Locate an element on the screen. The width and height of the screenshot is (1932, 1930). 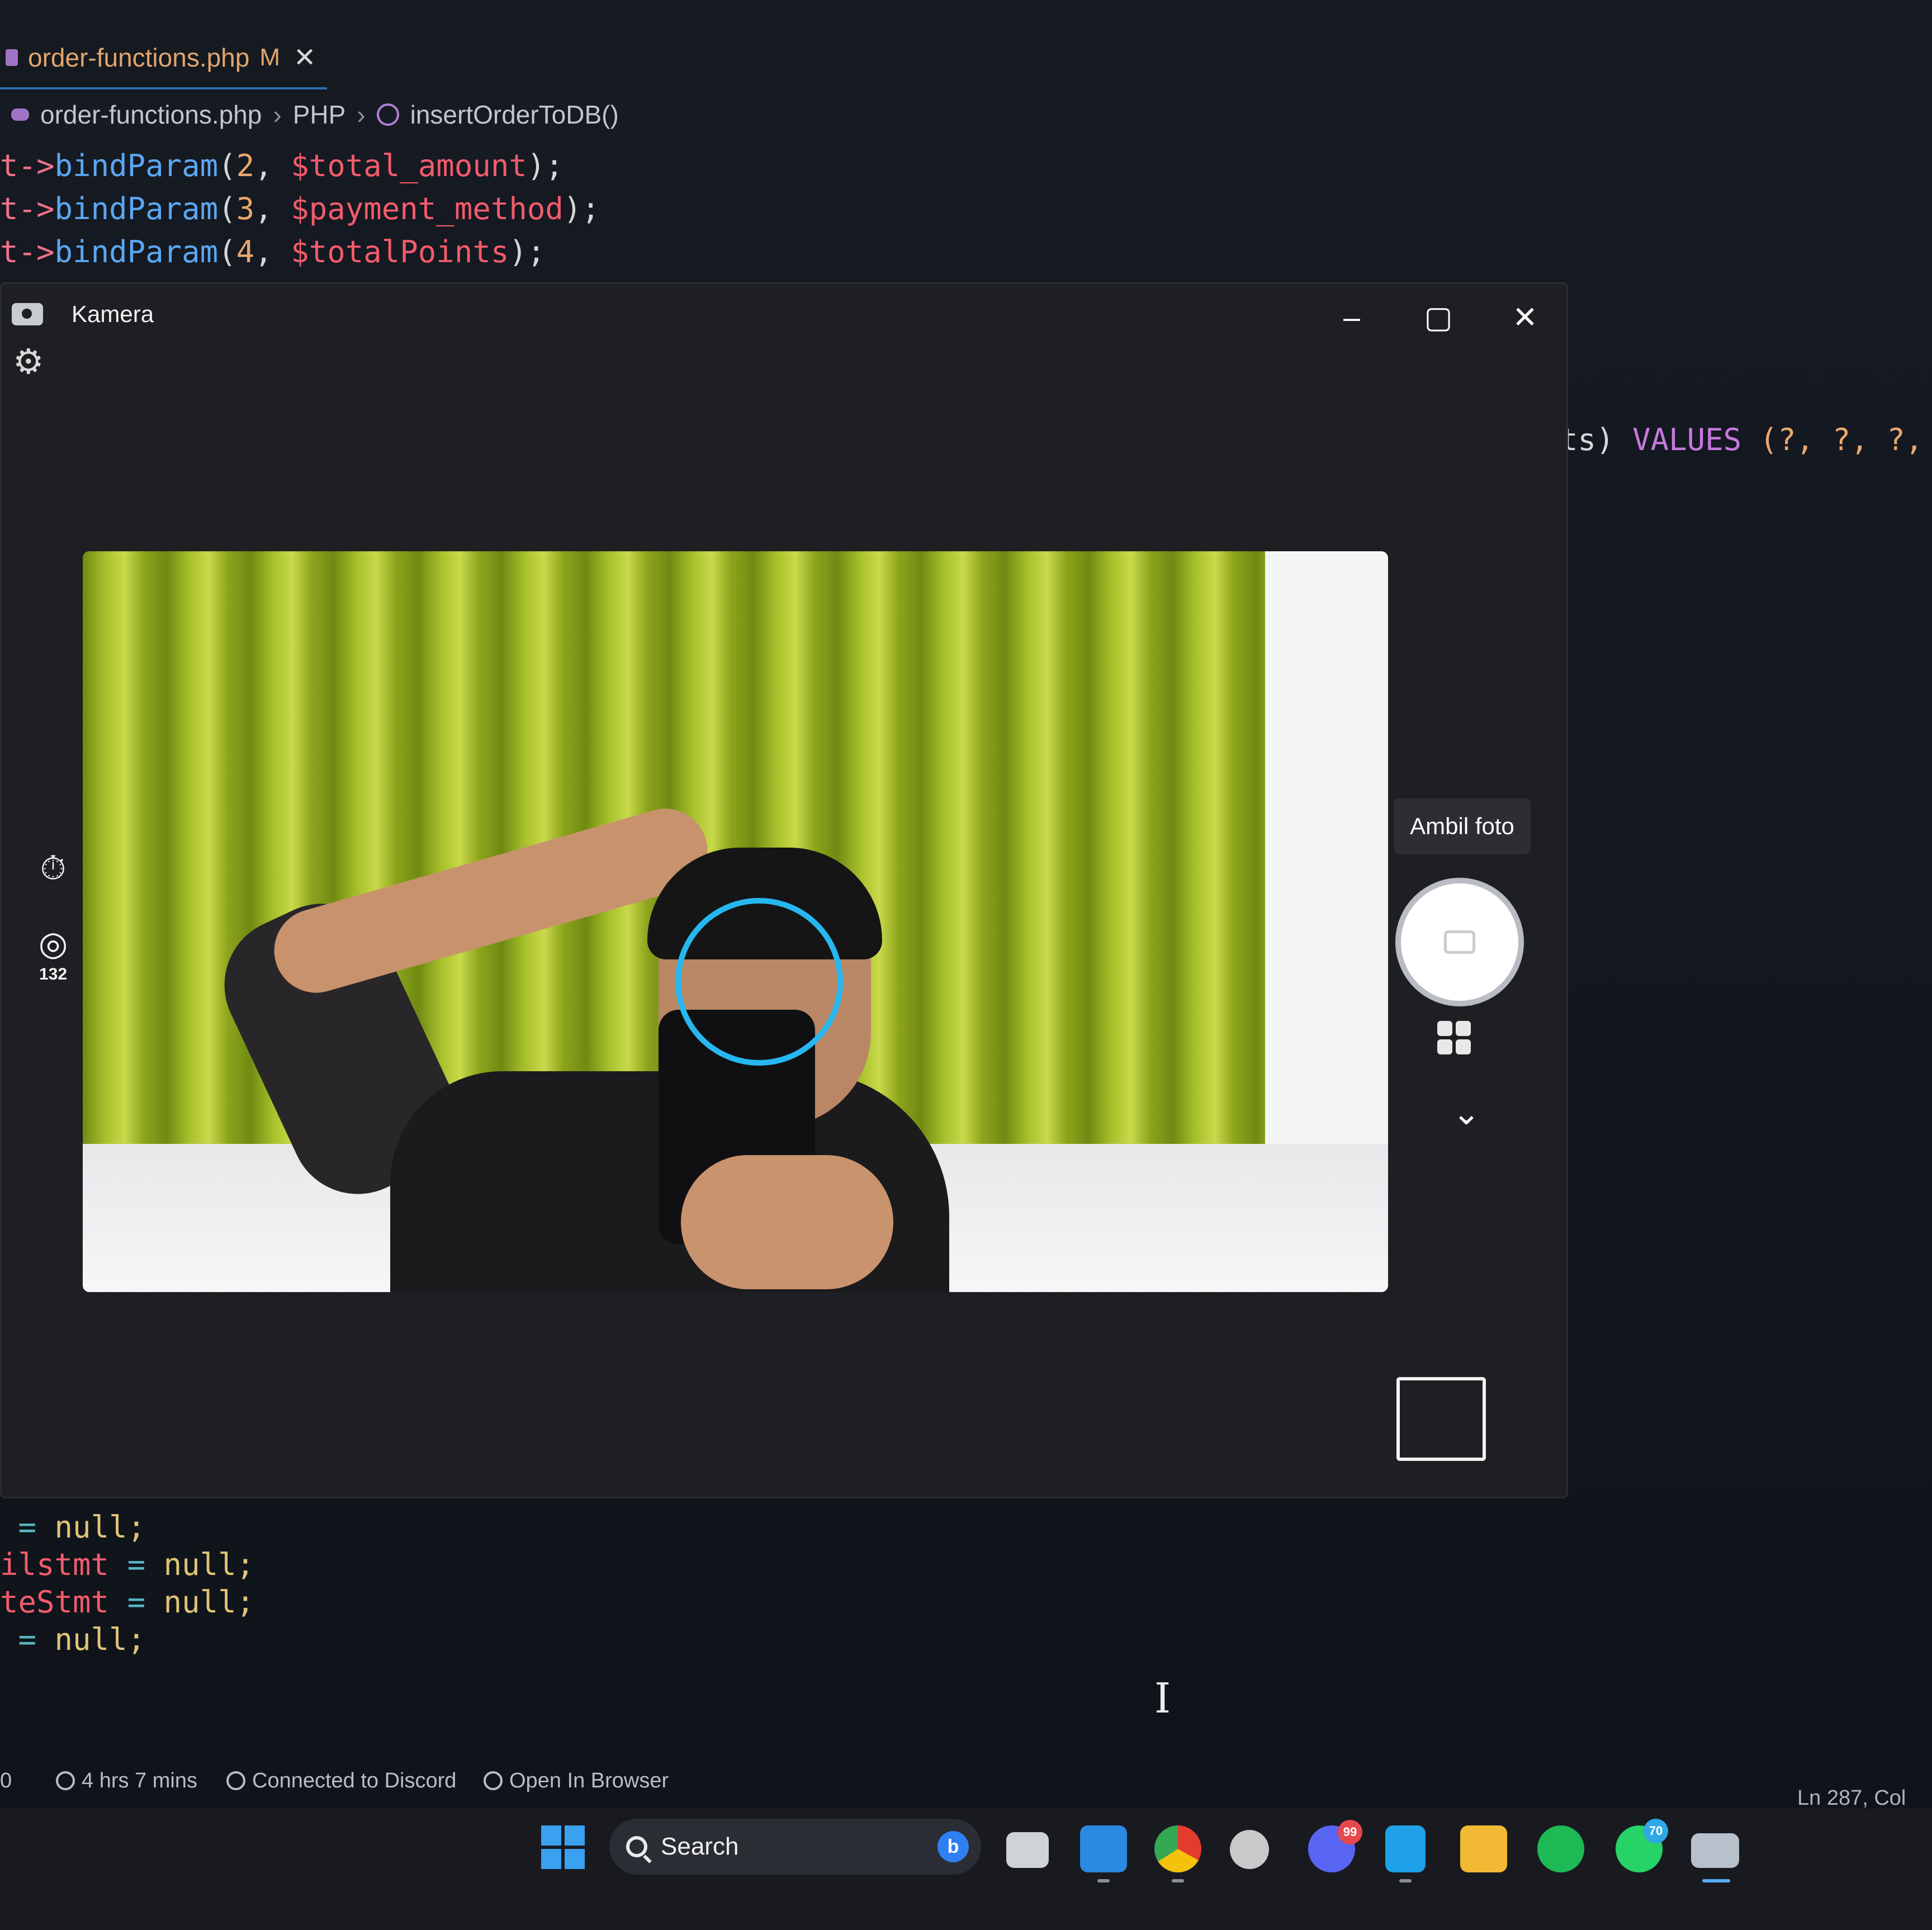
minimize-button: – is located at coordinates (1352, 317).